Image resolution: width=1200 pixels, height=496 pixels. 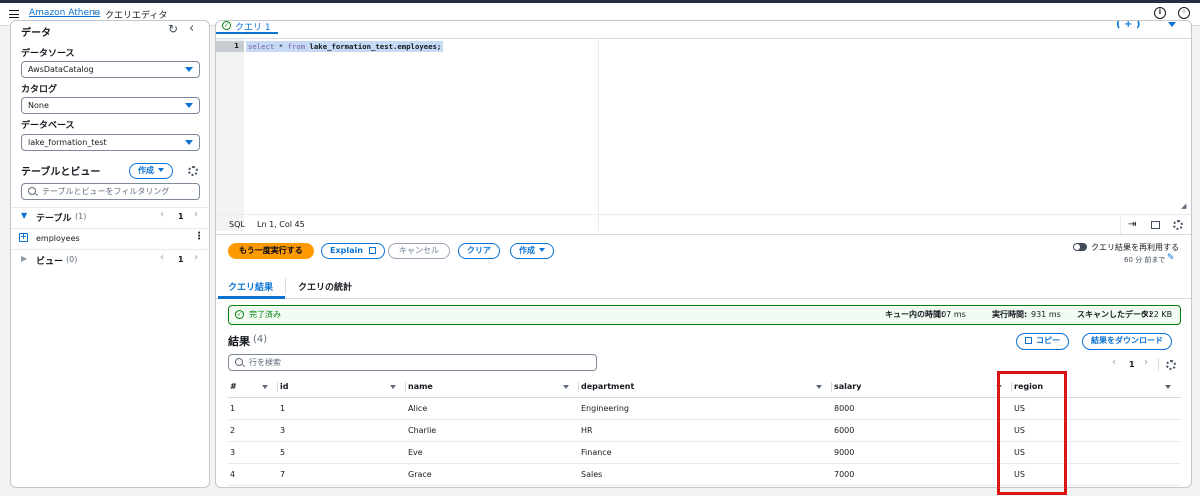 What do you see at coordinates (1160, 13) in the screenshot?
I see `info-icon: i` at bounding box center [1160, 13].